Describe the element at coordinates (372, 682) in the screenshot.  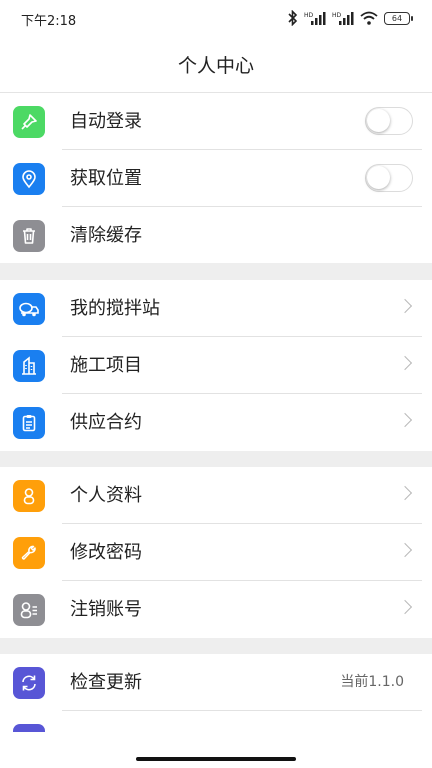
I see `current-version: 当前1.1.0` at that location.